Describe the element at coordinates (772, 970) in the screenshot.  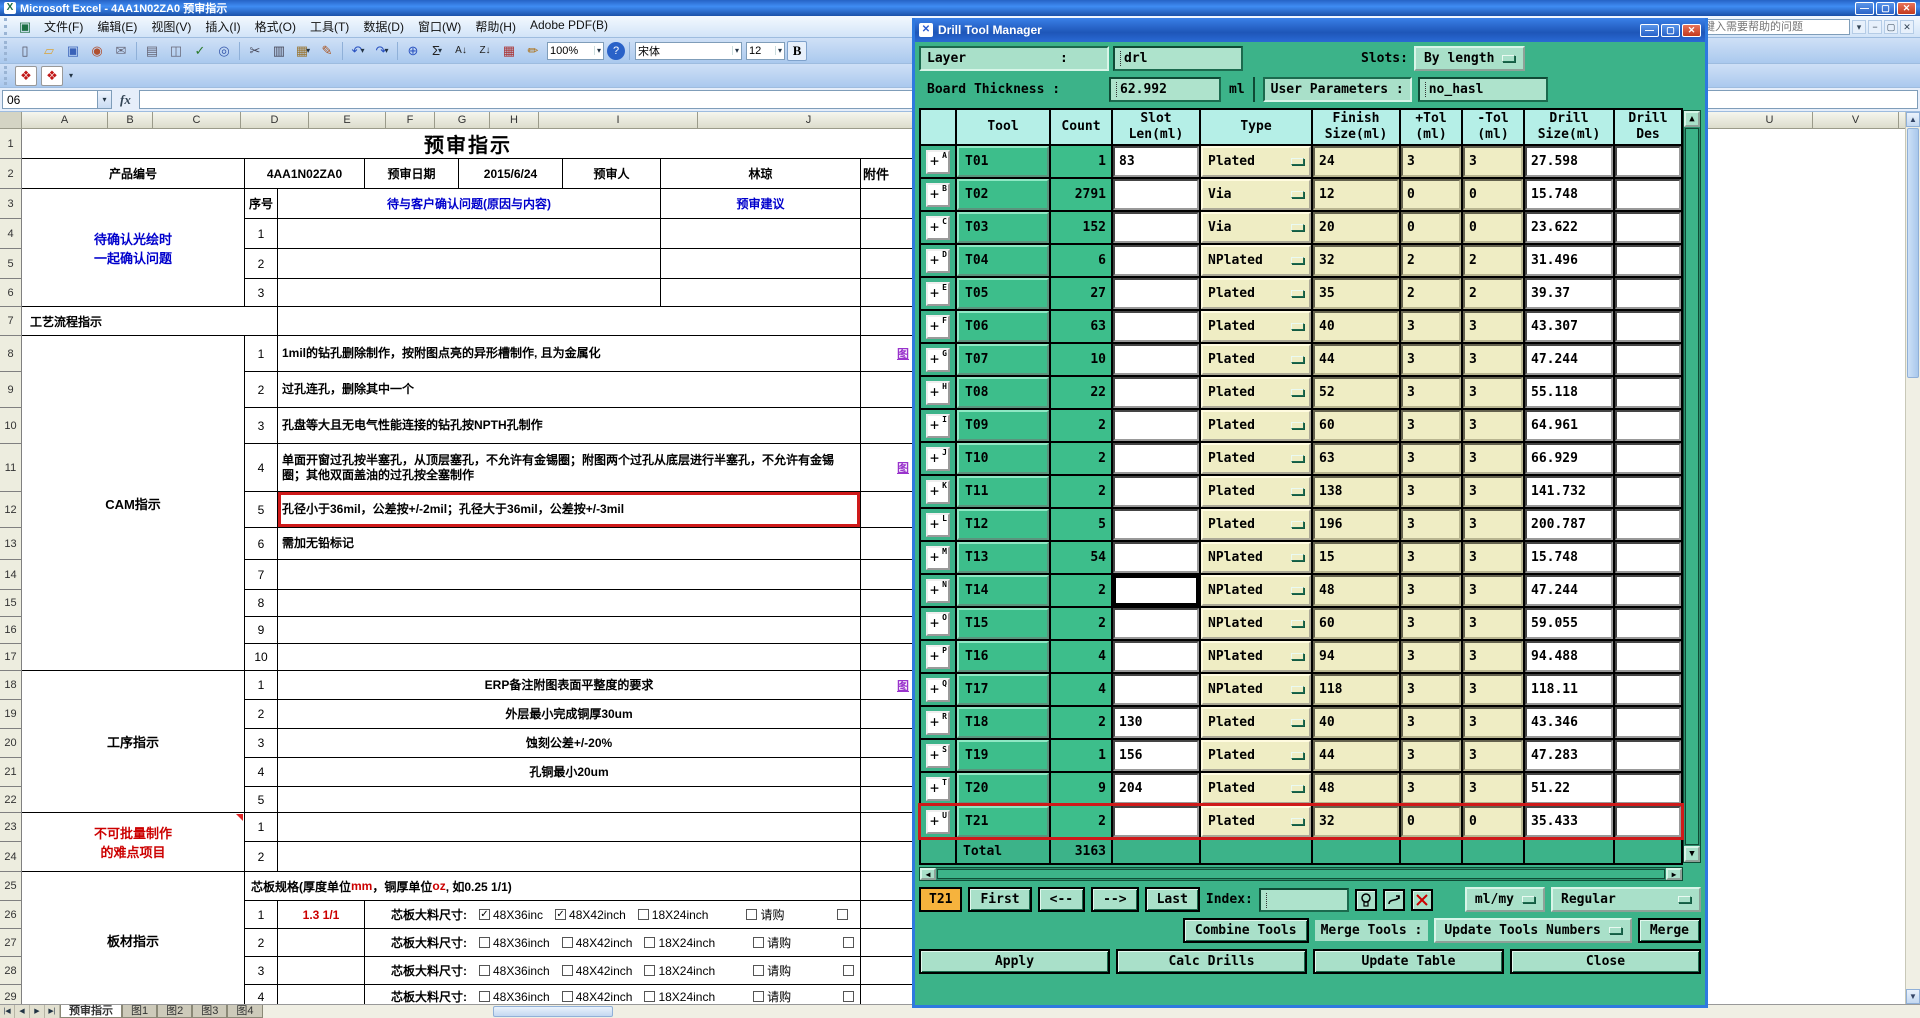
I see `checkbox-请购: 请购` at that location.